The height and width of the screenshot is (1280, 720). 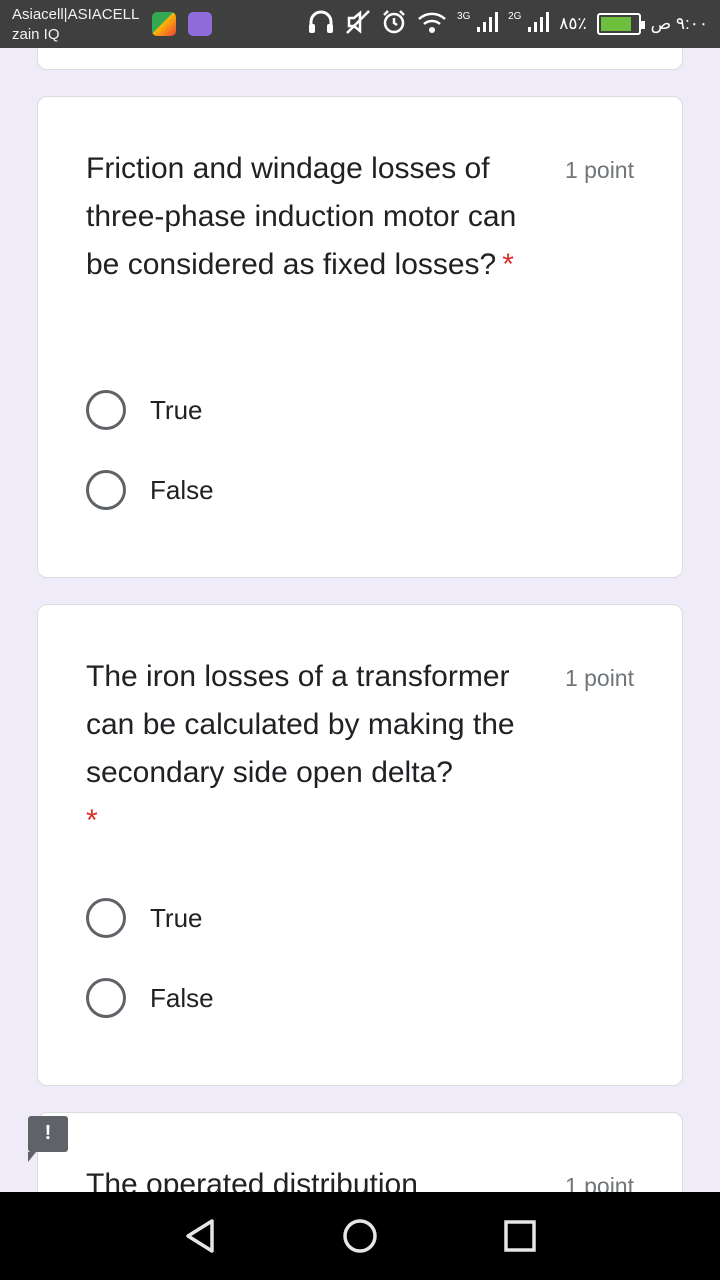 What do you see at coordinates (432, 24) in the screenshot?
I see `wifi-icon` at bounding box center [432, 24].